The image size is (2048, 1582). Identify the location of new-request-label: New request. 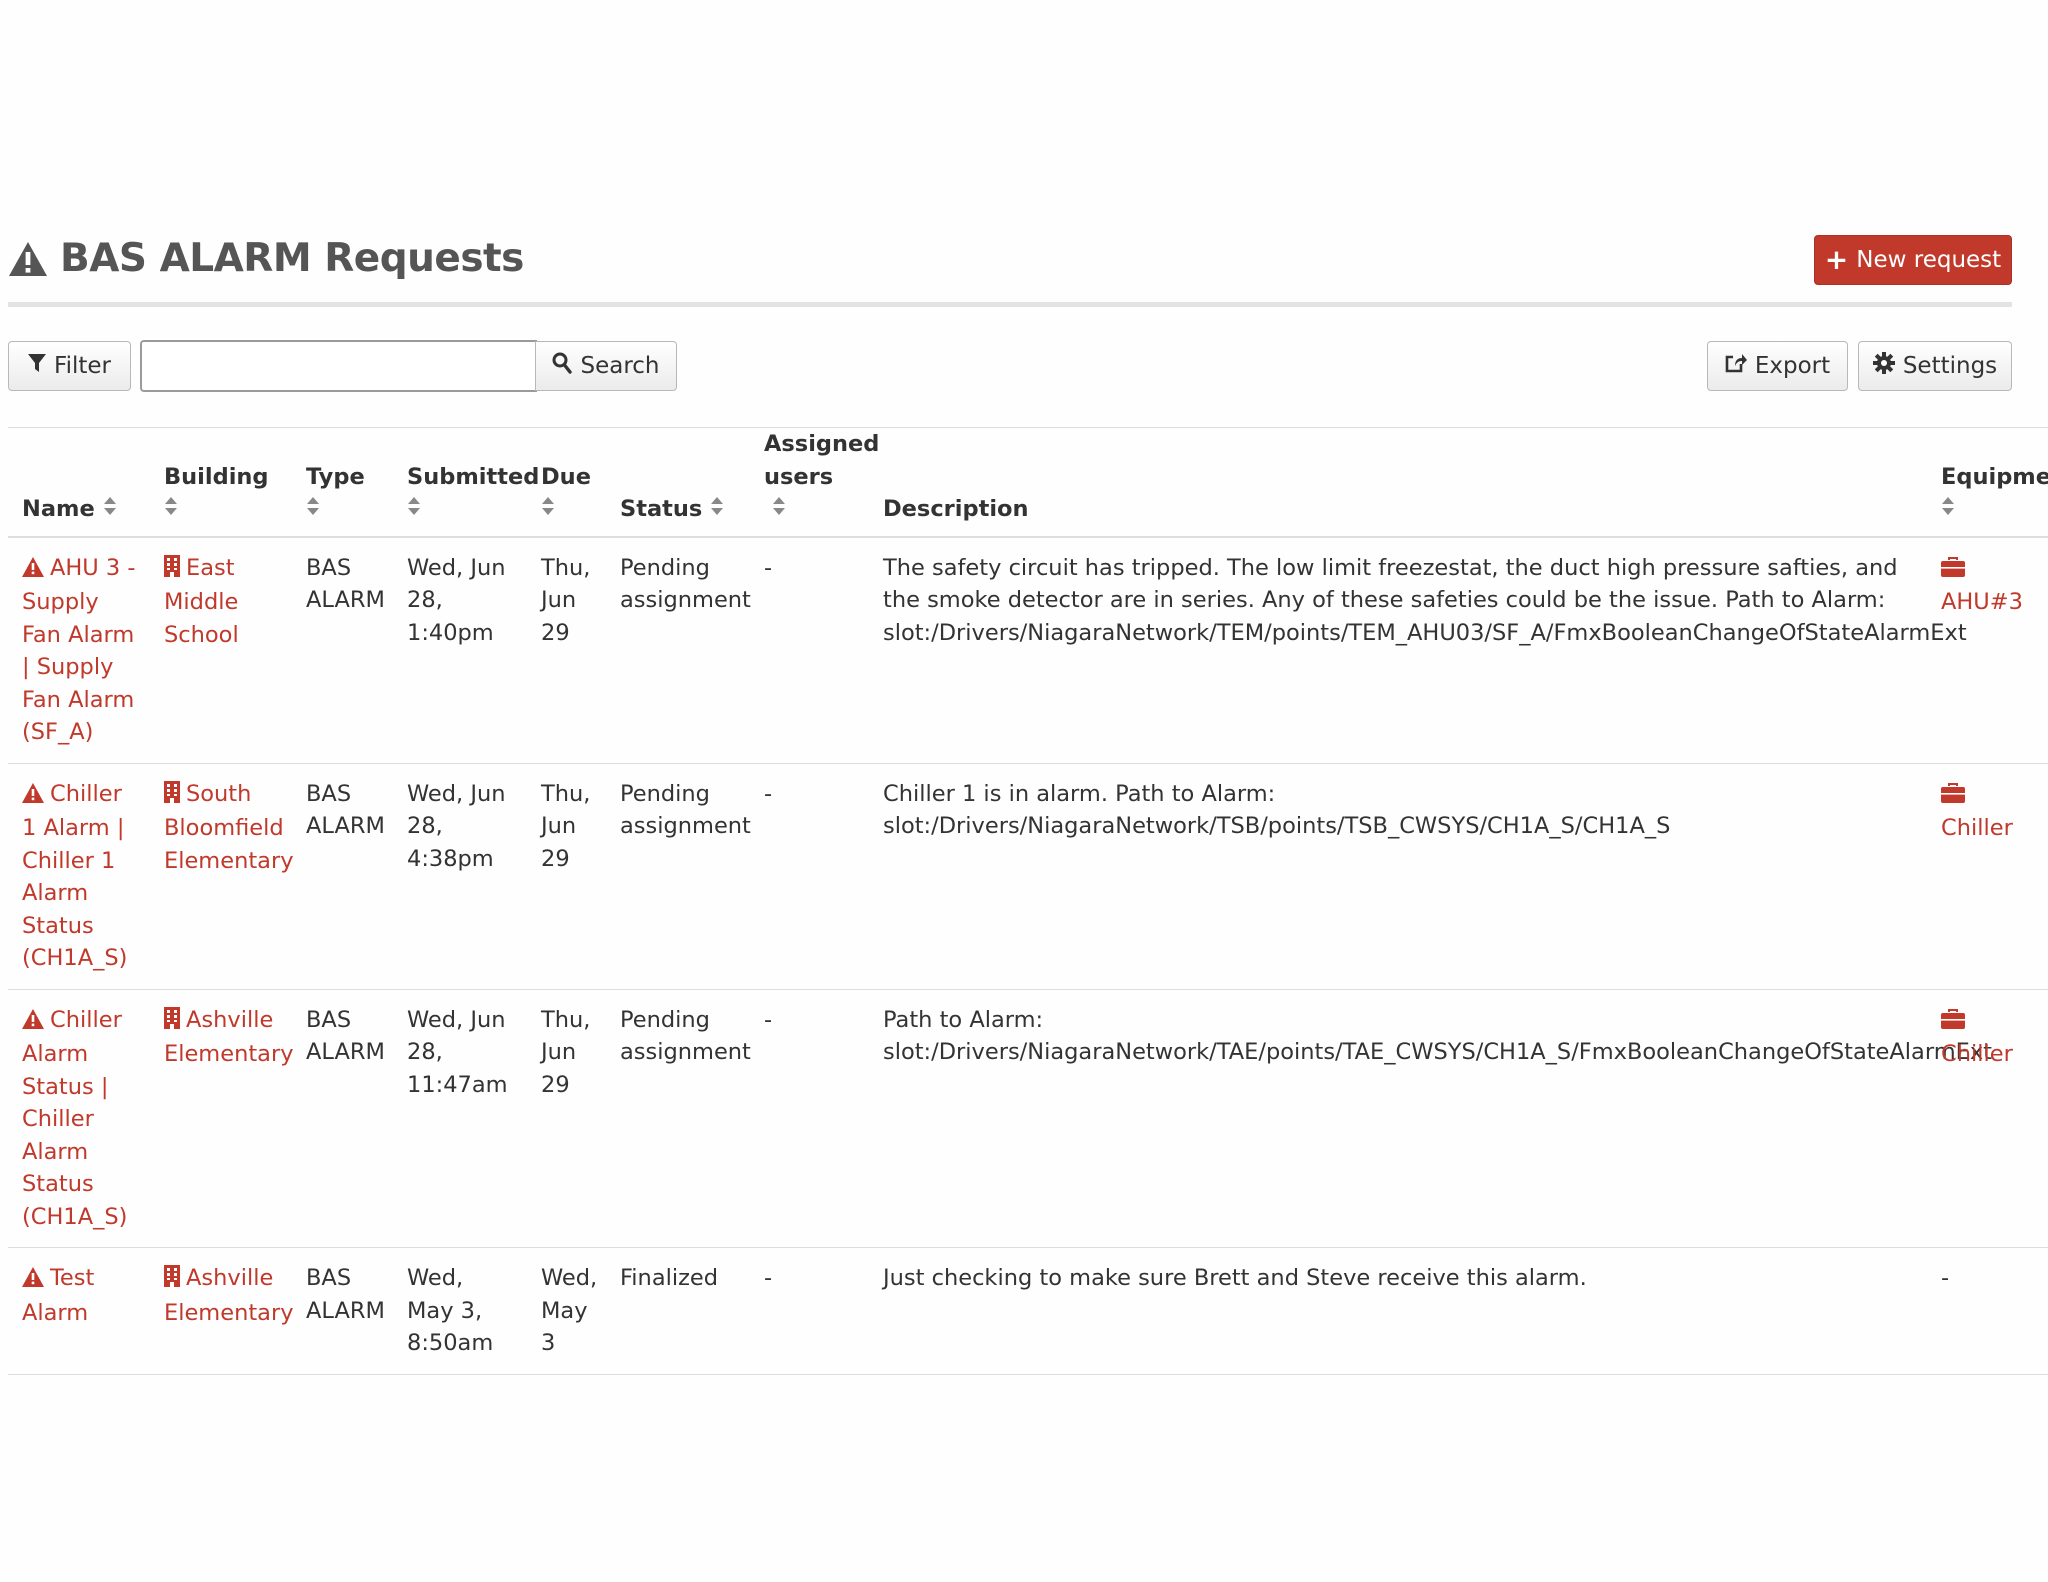
(1929, 260).